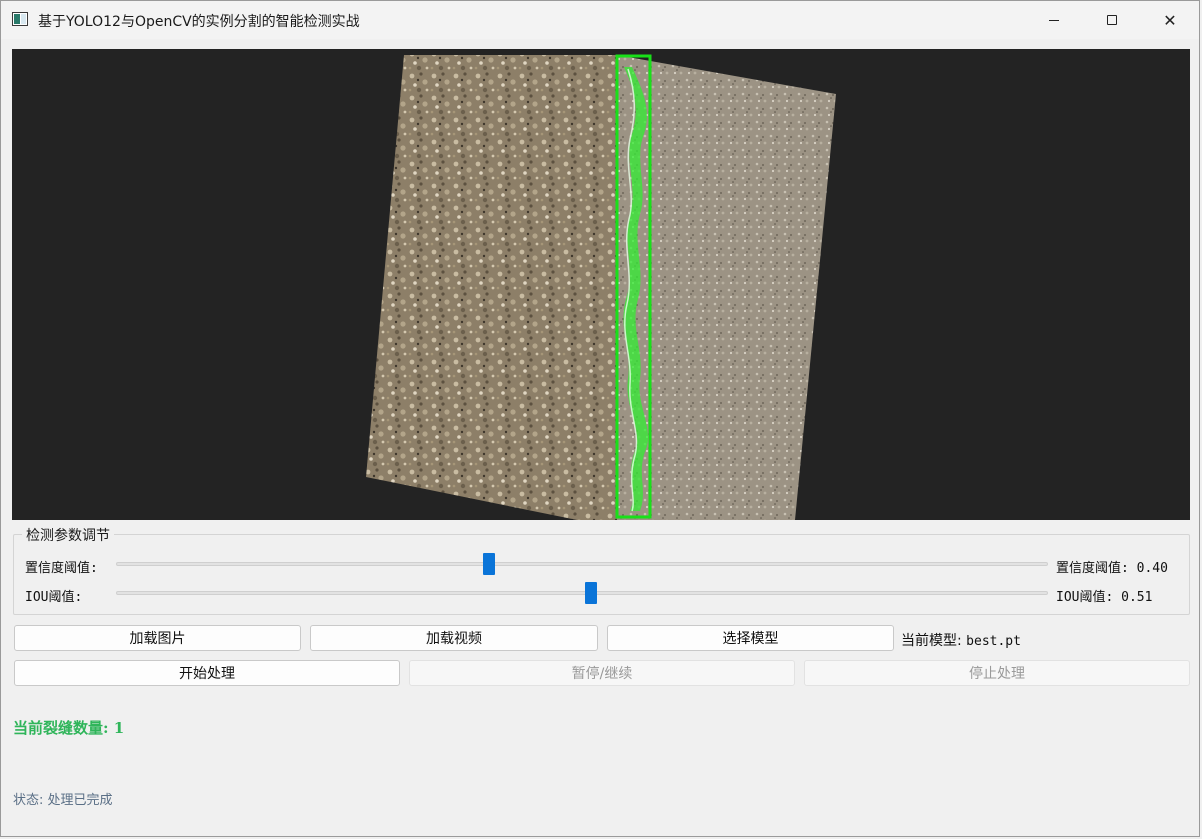  I want to click on params-groupbox, so click(601, 574).